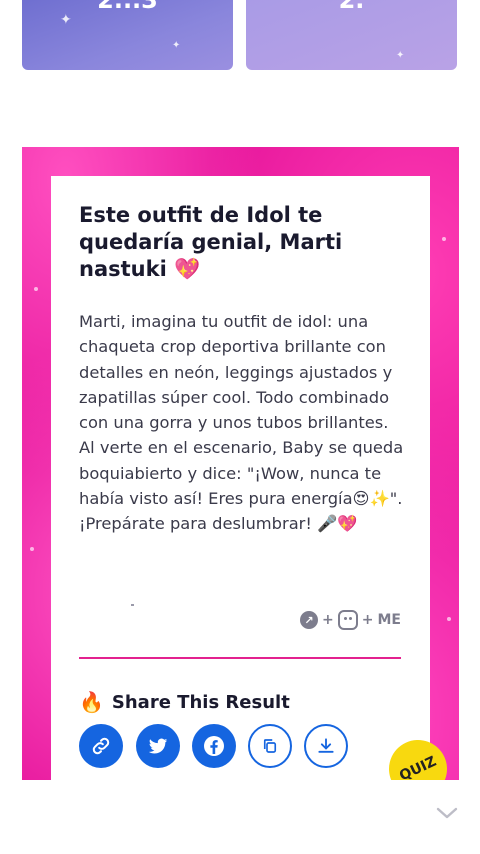 The image size is (480, 854). What do you see at coordinates (240, 658) in the screenshot?
I see `divider` at bounding box center [240, 658].